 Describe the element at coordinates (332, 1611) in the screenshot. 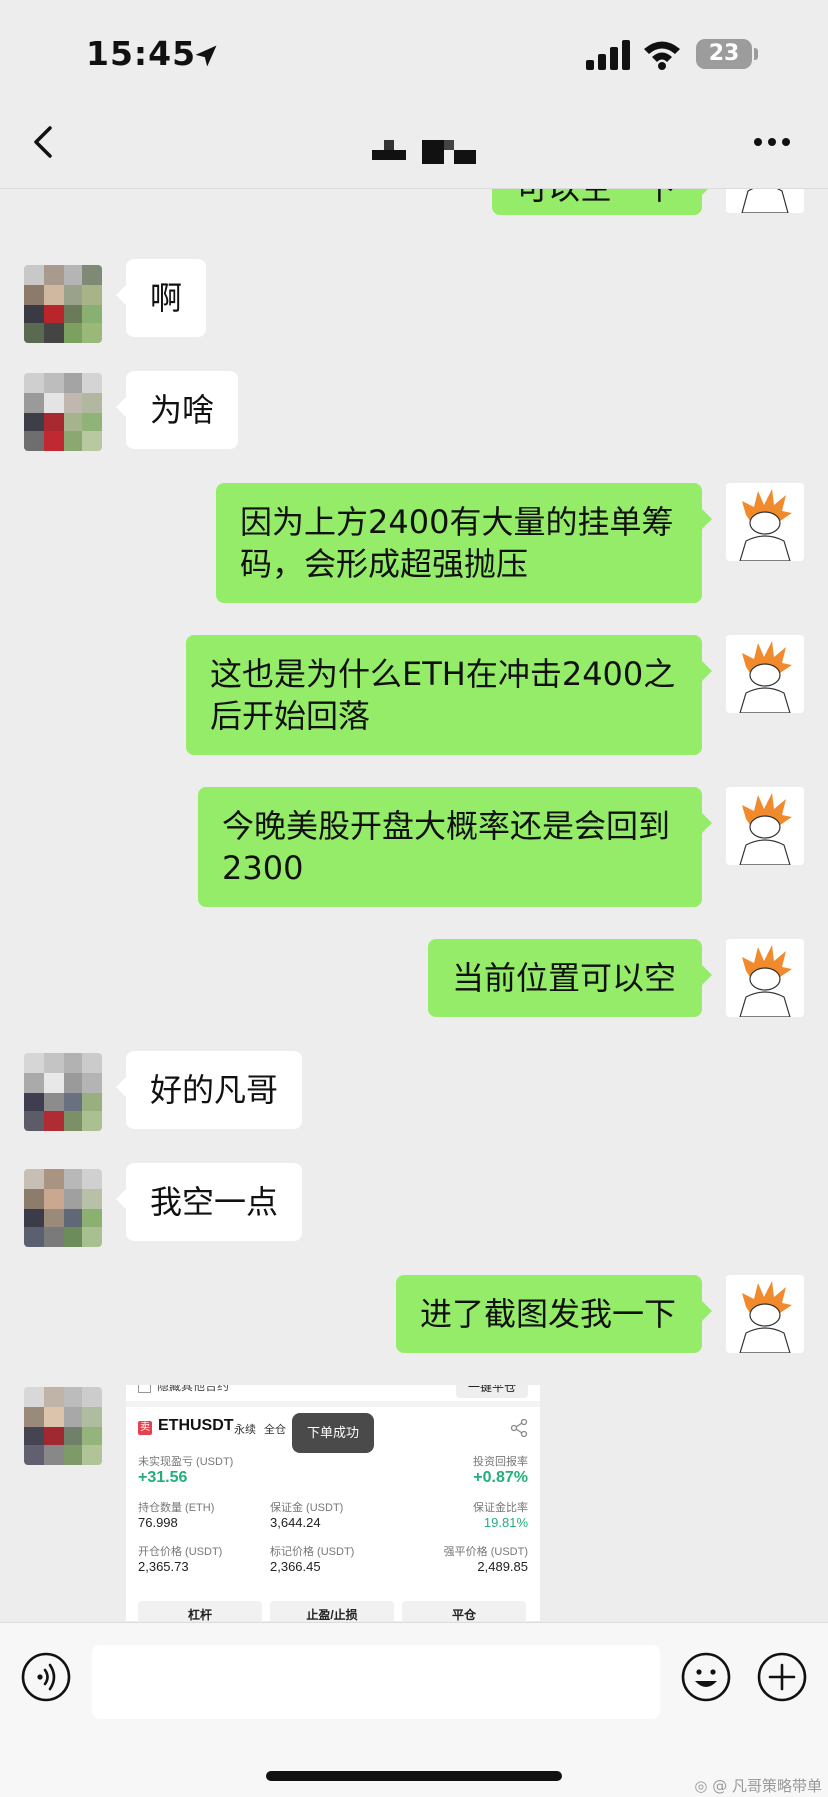

I see `tp-sl-button: 止盈/止损` at that location.